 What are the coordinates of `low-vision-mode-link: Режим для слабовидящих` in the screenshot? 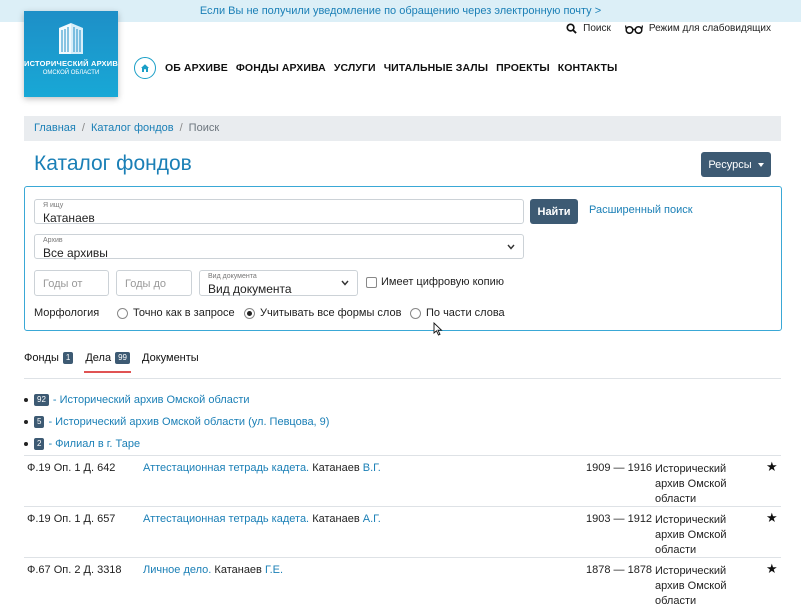 It's located at (697, 28).